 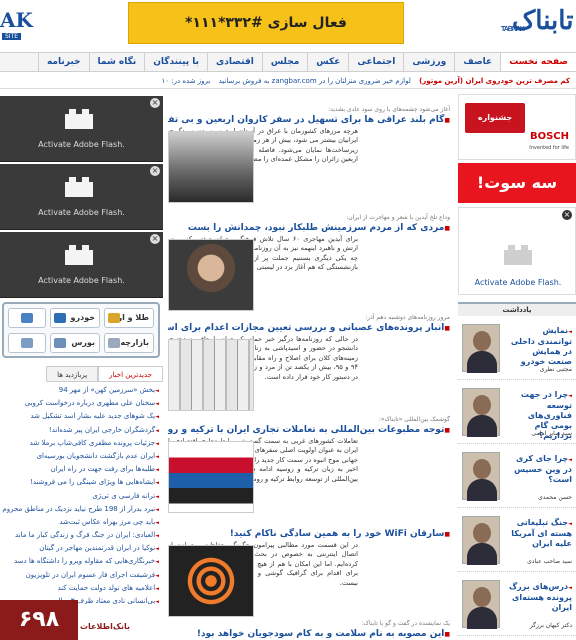 I want to click on list-item: طلبه‌ها برای رفت جهت در راه ایران, so click(x=81, y=469).